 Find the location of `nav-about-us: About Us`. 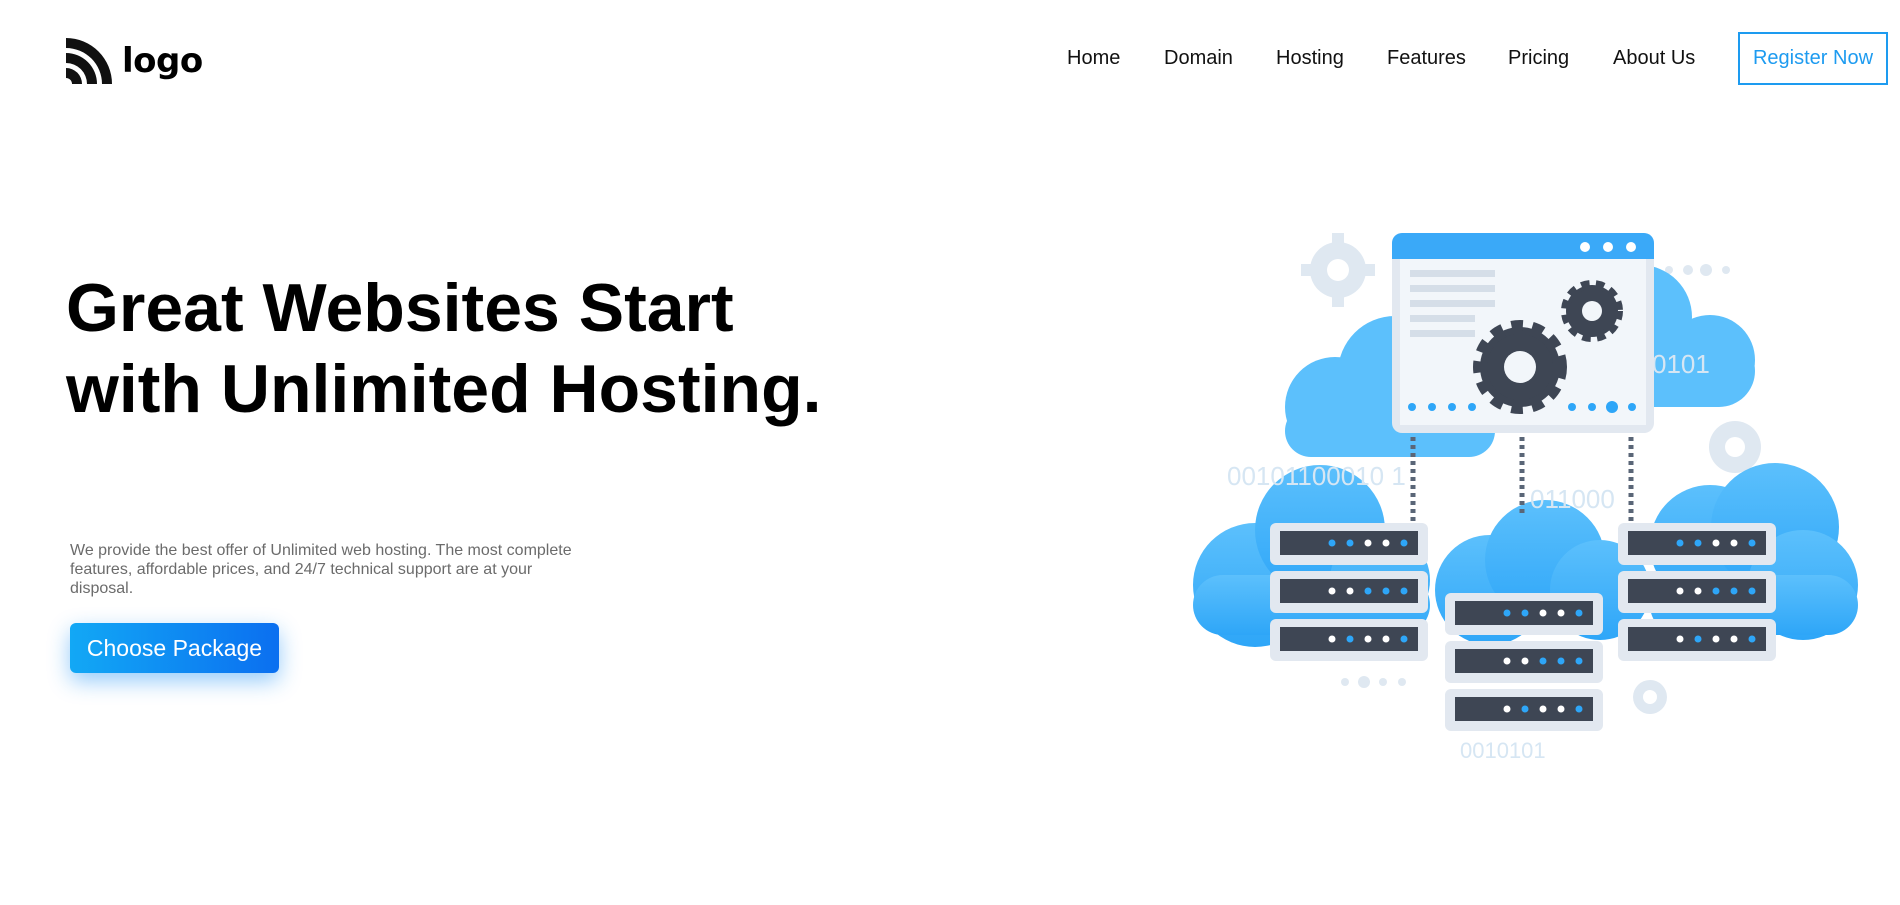

nav-about-us: About Us is located at coordinates (1654, 58).